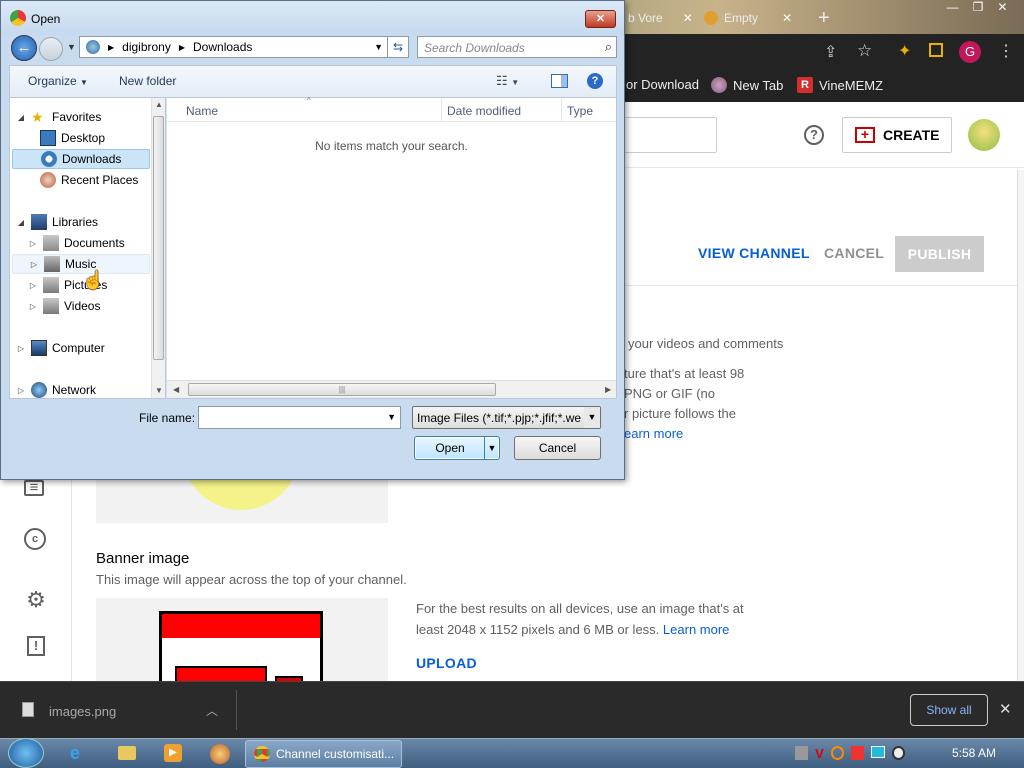  Describe the element at coordinates (159, 390) in the screenshot. I see `scroll-down-icon: ▼` at that location.